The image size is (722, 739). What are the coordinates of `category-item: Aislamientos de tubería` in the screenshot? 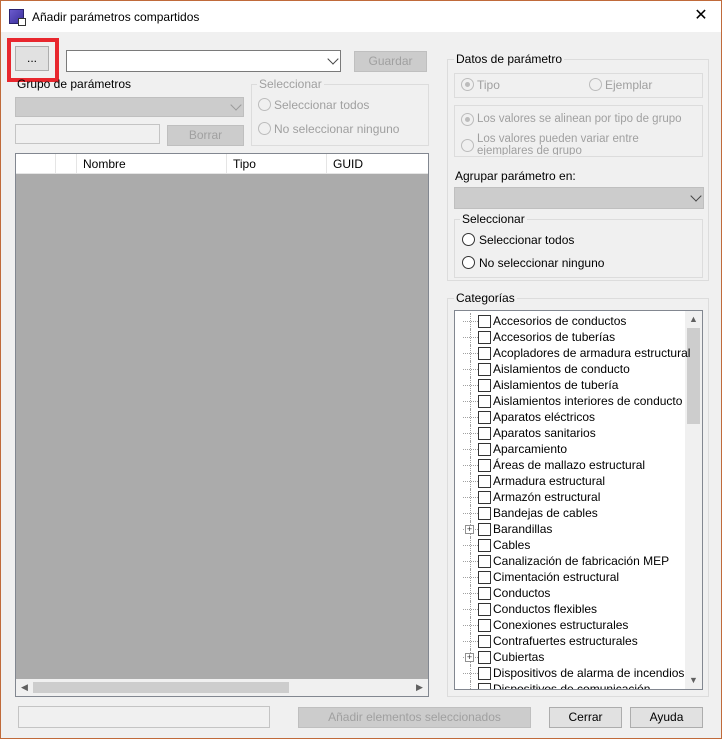 It's located at (571, 385).